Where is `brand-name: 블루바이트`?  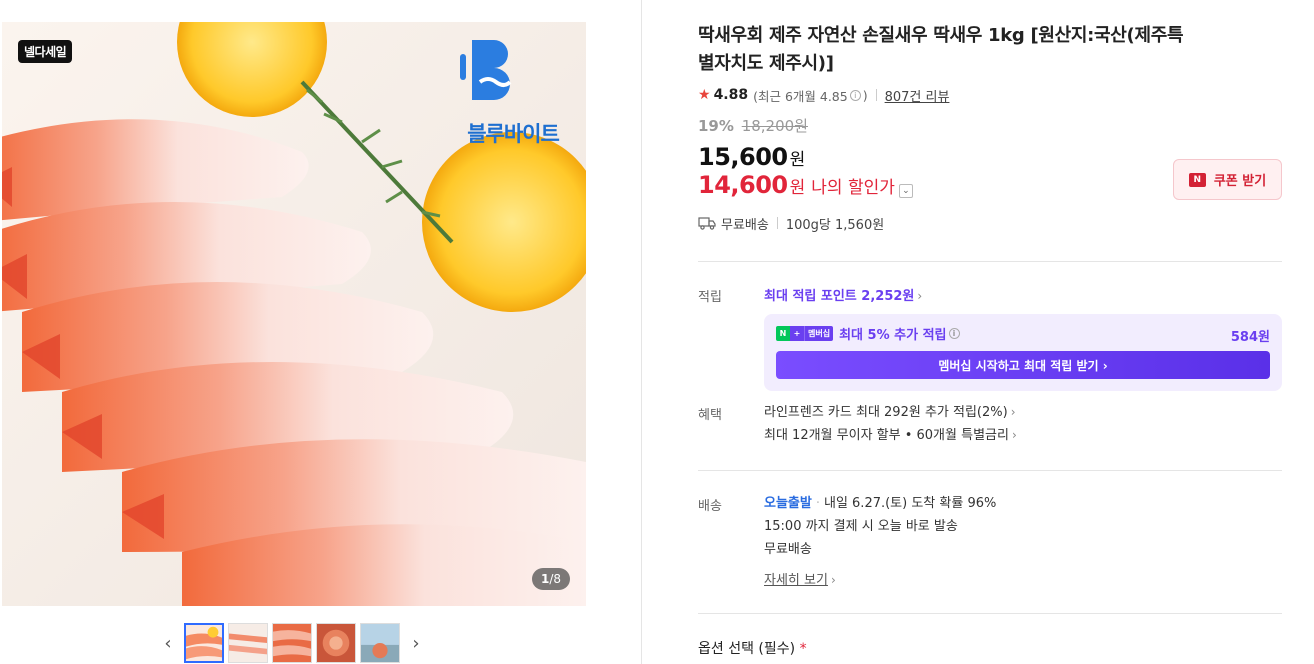
brand-name: 블루바이트 is located at coordinates (513, 134).